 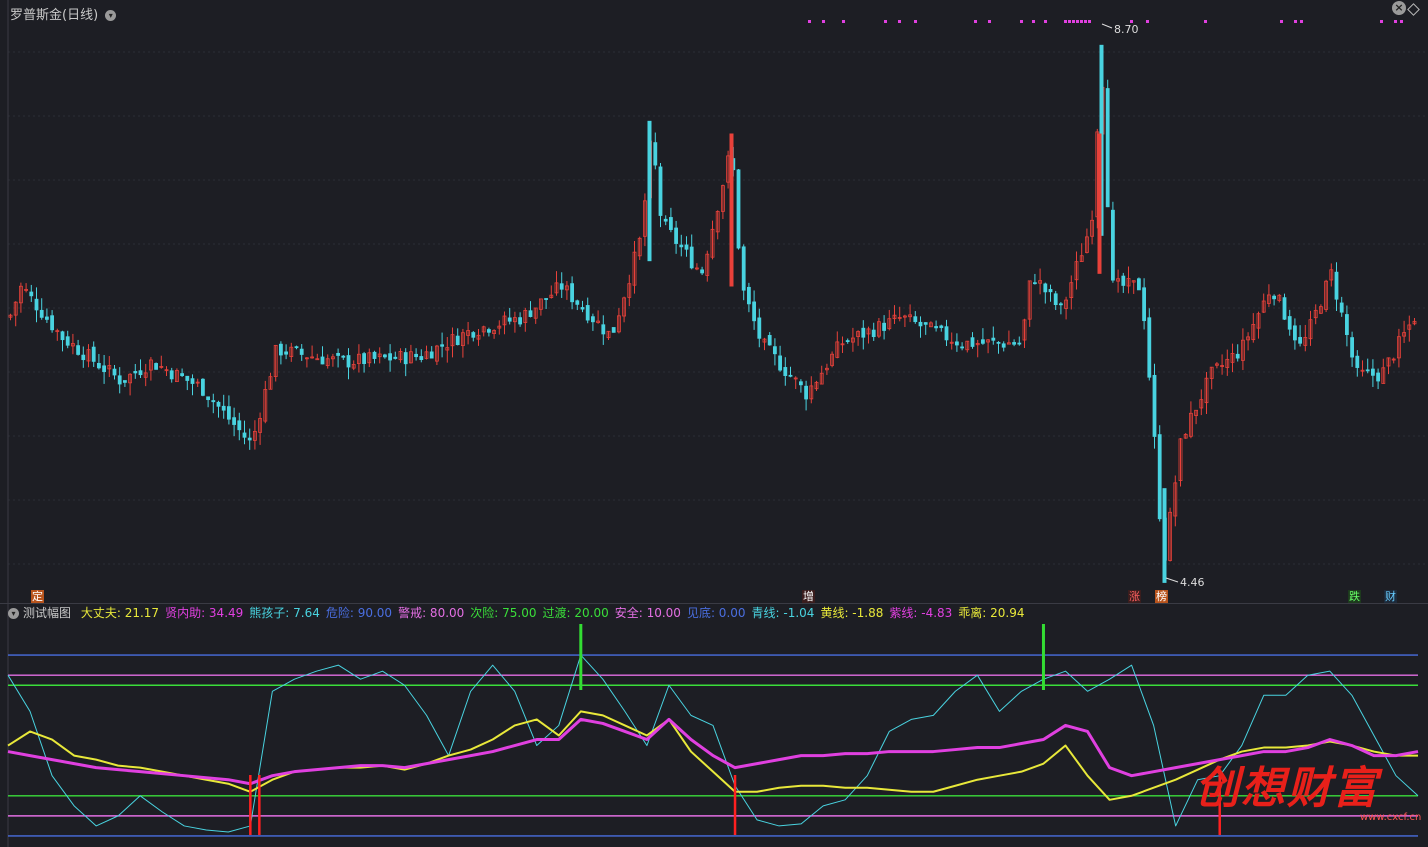 What do you see at coordinates (47, 613) in the screenshot?
I see `indicator-title: 测试幅图` at bounding box center [47, 613].